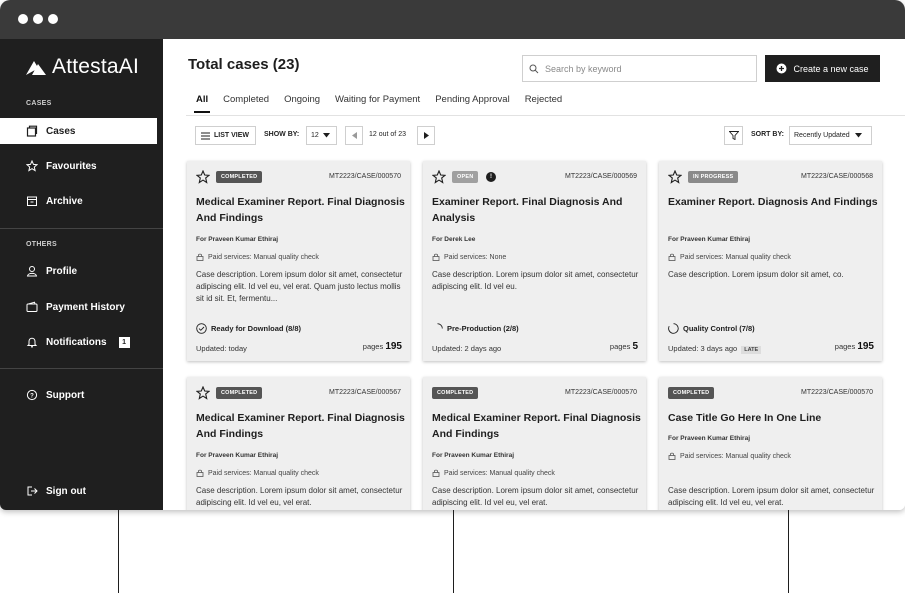  What do you see at coordinates (452, 19) in the screenshot?
I see `title-bar` at bounding box center [452, 19].